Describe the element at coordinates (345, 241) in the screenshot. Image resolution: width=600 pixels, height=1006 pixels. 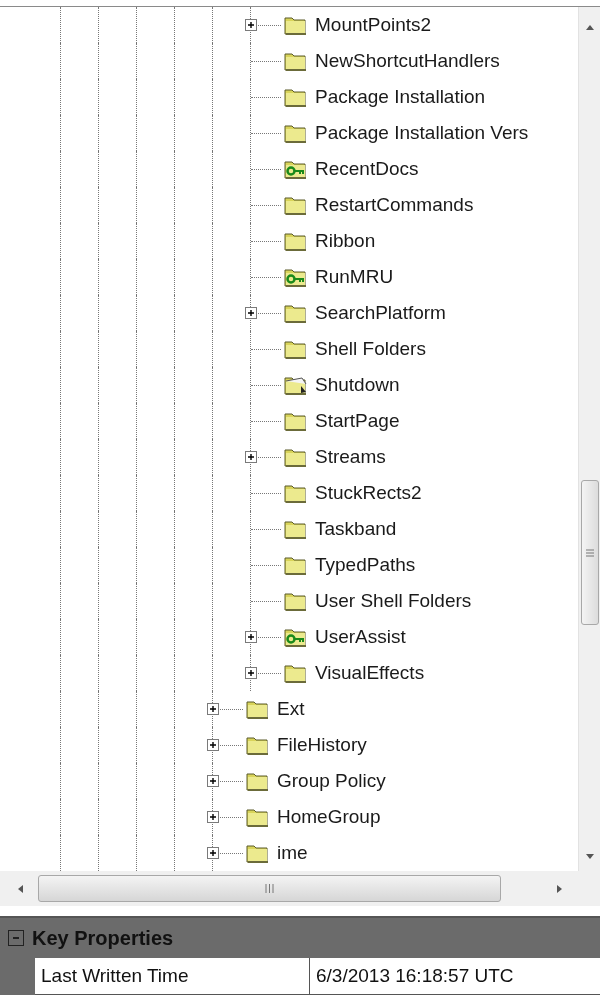
I see `tree-item: Ribbon` at that location.